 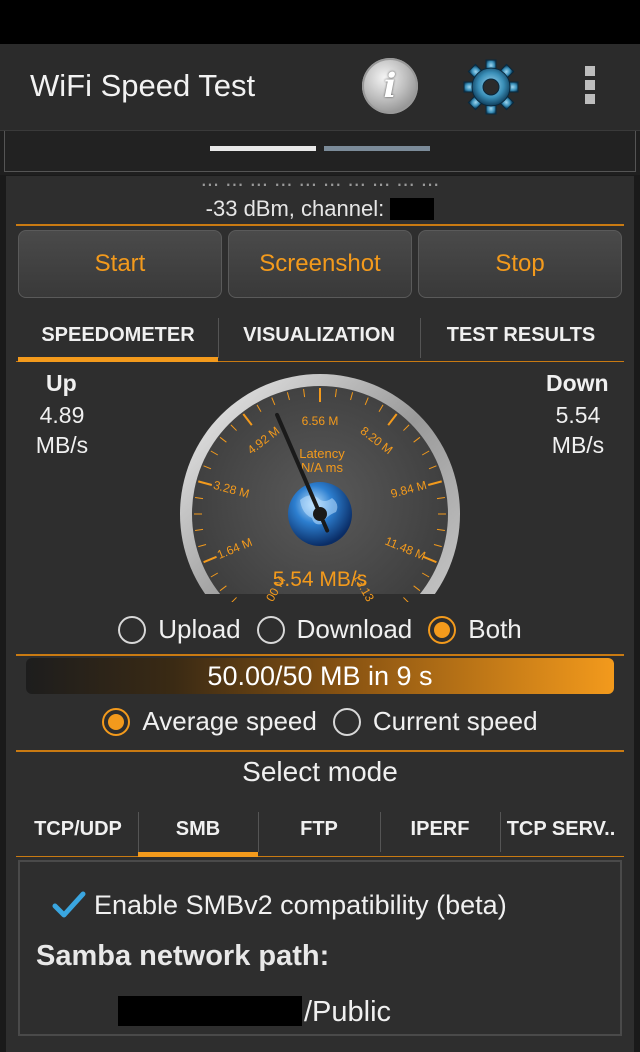 I want to click on up-value: 4.89, so click(x=62, y=415).